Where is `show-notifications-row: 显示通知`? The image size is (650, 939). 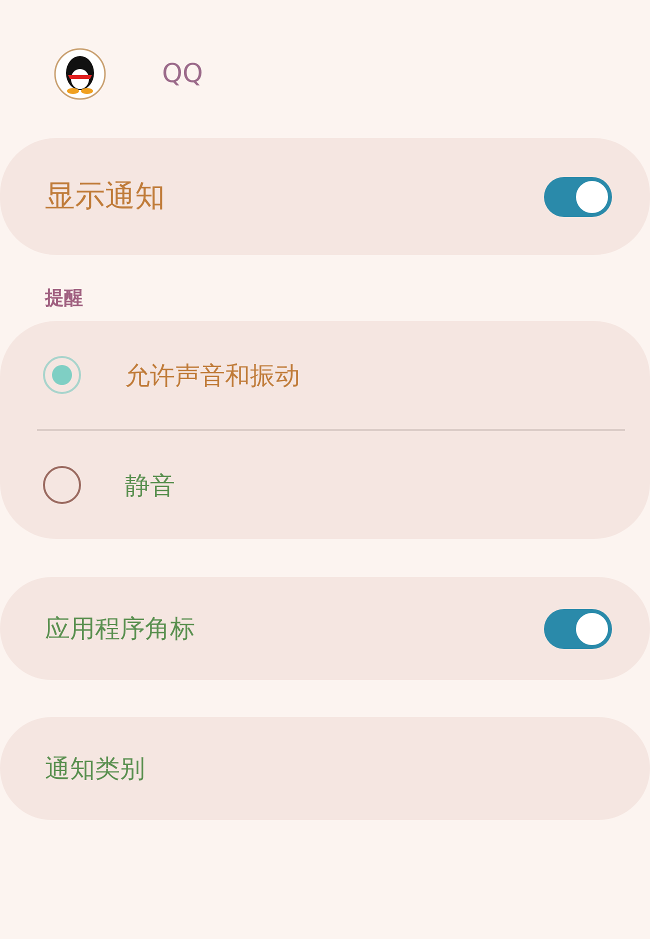 show-notifications-row: 显示通知 is located at coordinates (325, 196).